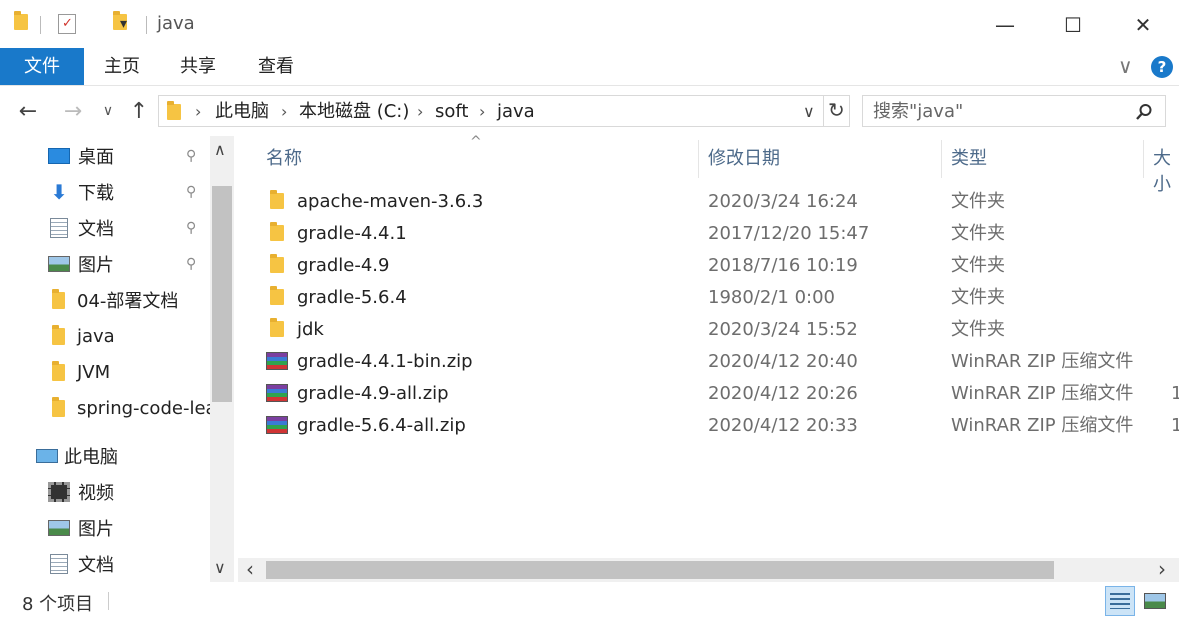 This screenshot has height=619, width=1179. Describe the element at coordinates (67, 24) in the screenshot. I see `properties-icon: ✓` at that location.